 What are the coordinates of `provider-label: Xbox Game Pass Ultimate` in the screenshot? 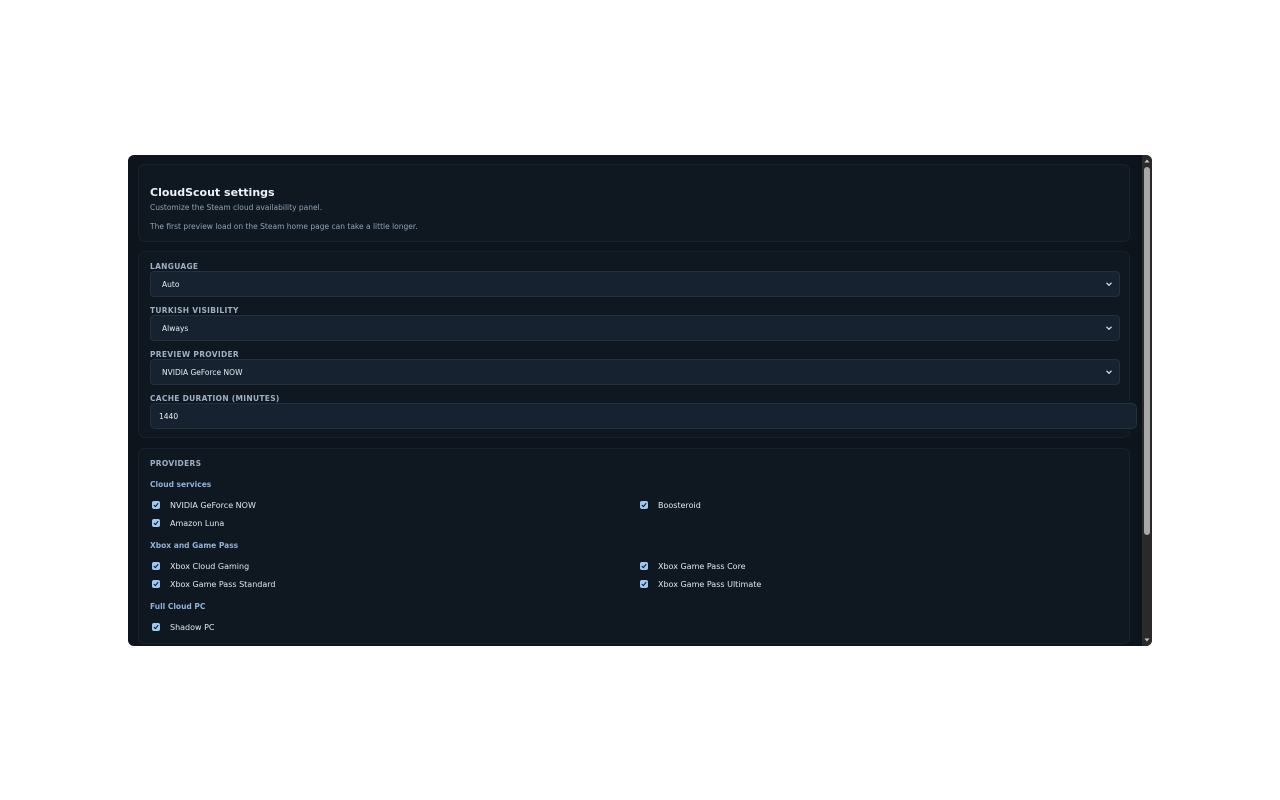 It's located at (710, 584).